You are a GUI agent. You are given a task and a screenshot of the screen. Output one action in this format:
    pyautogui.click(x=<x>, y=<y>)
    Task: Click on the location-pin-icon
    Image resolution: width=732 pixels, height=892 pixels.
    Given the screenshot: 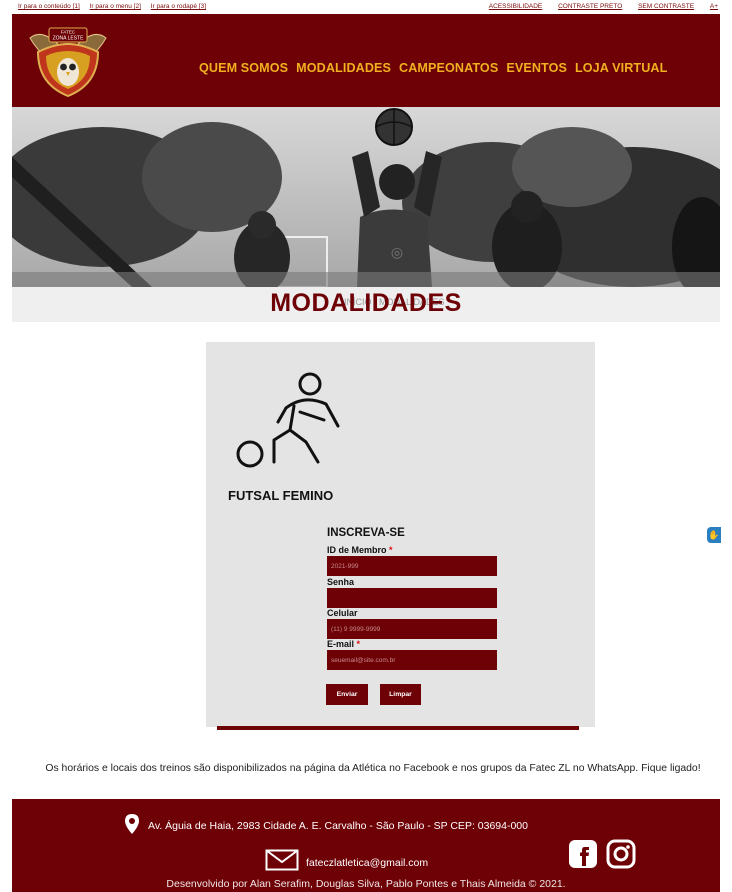 What is the action you would take?
    pyautogui.click(x=132, y=824)
    